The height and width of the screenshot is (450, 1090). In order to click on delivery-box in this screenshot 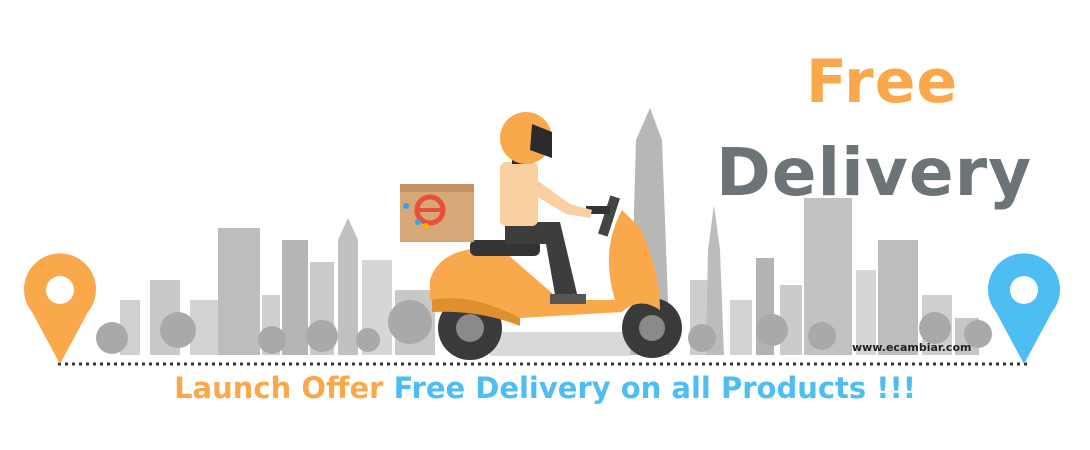, I will do `click(437, 213)`.